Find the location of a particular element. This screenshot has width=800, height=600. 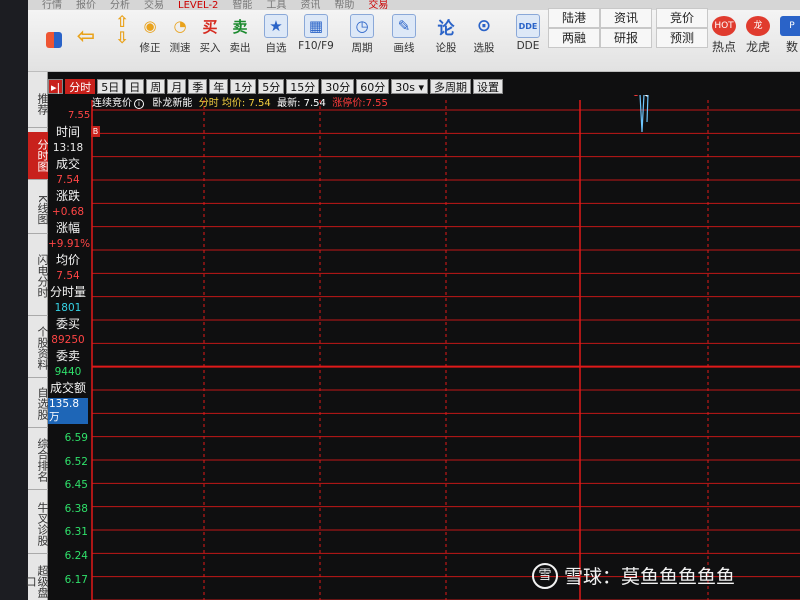

time-label: 时间 is located at coordinates (67, 132).